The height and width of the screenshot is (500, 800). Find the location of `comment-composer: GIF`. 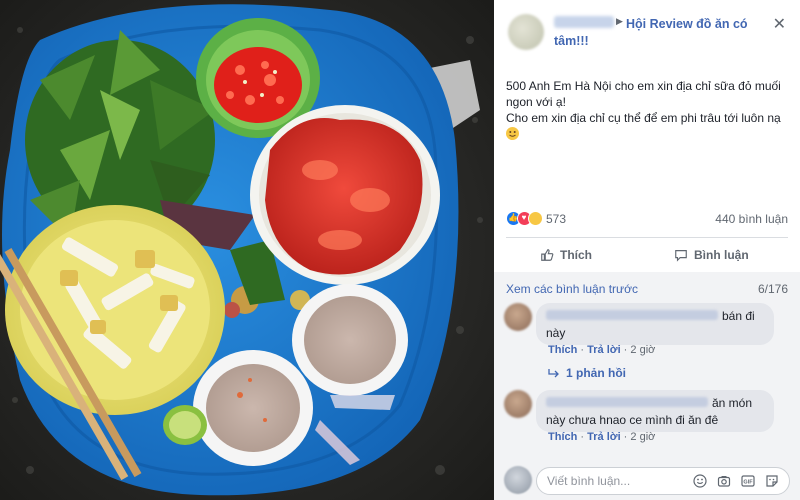

comment-composer: GIF is located at coordinates (647, 480).